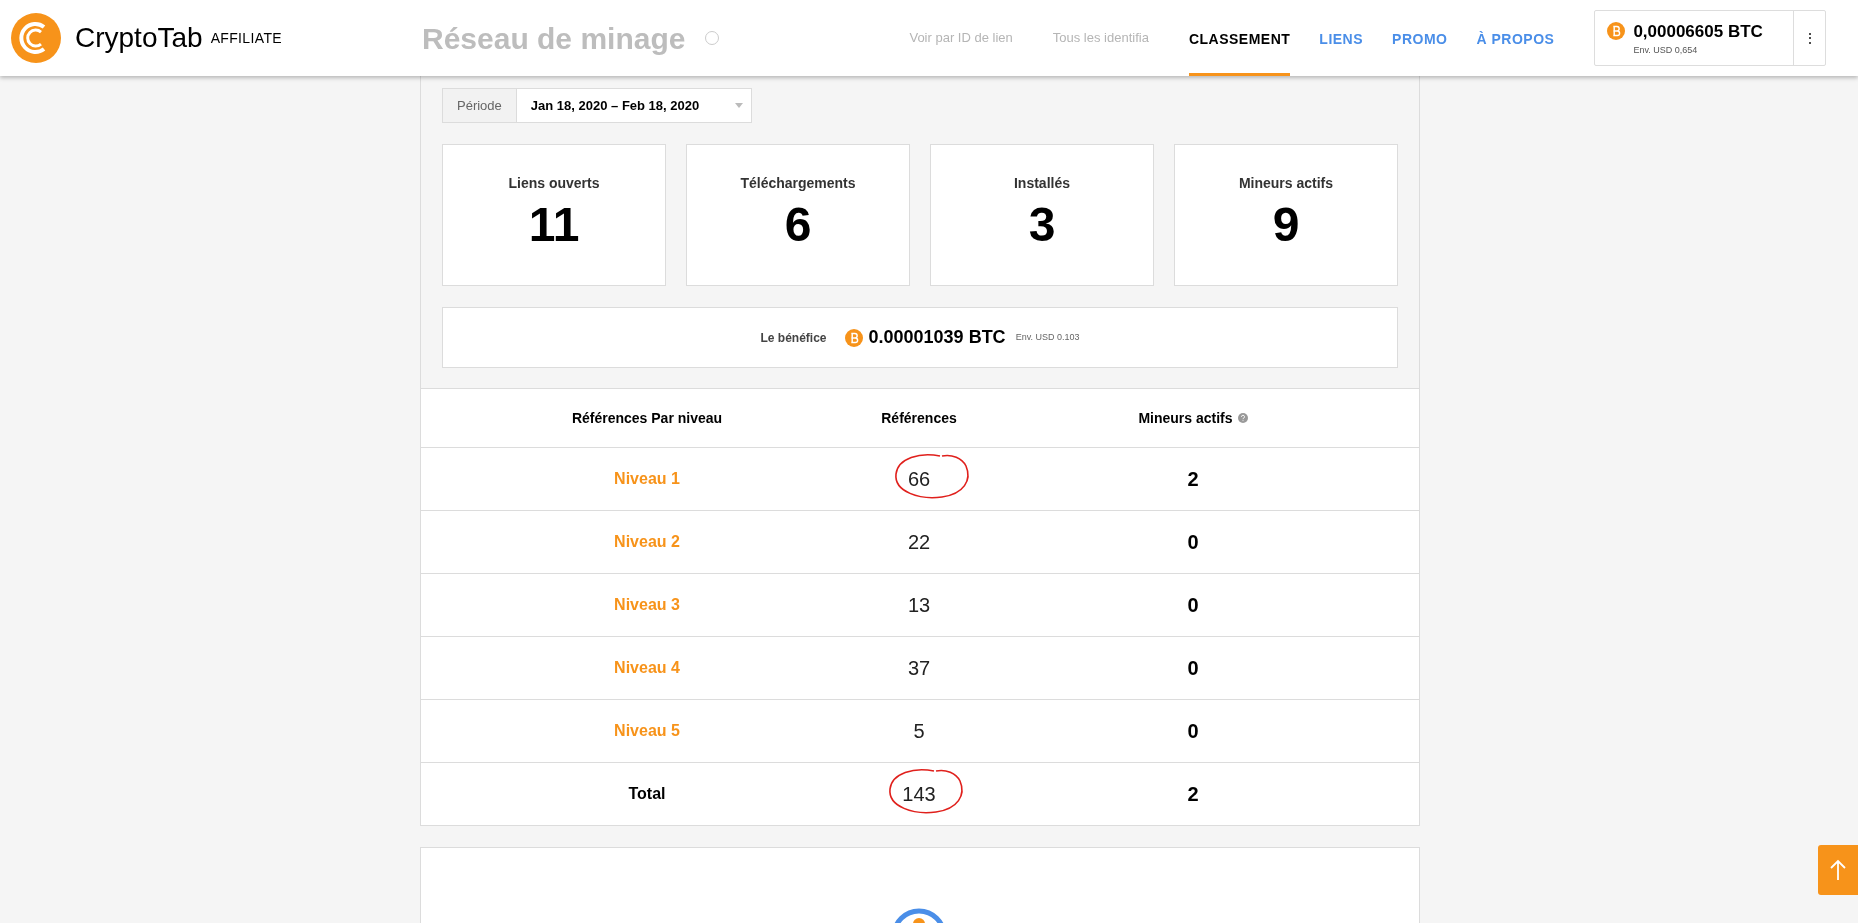  I want to click on period-selector: Période Jan 18, 2020 – Feb 18, 2020, so click(597, 105).